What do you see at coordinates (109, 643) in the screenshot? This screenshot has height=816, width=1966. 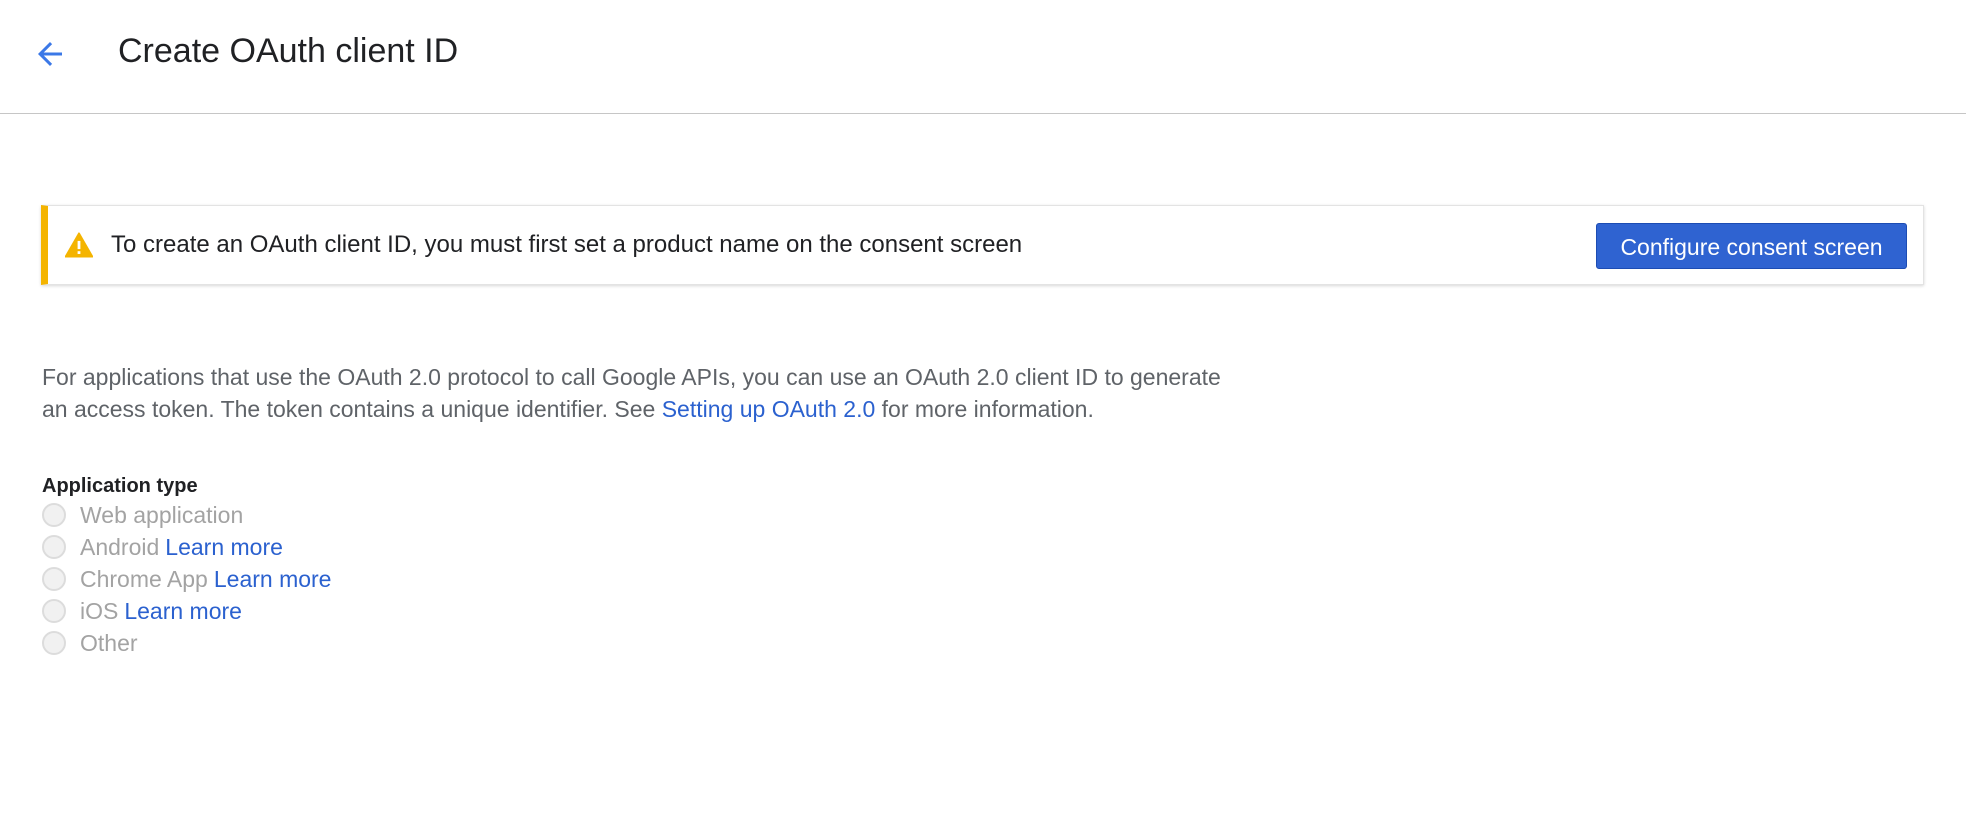 I see `radio-label: Other` at bounding box center [109, 643].